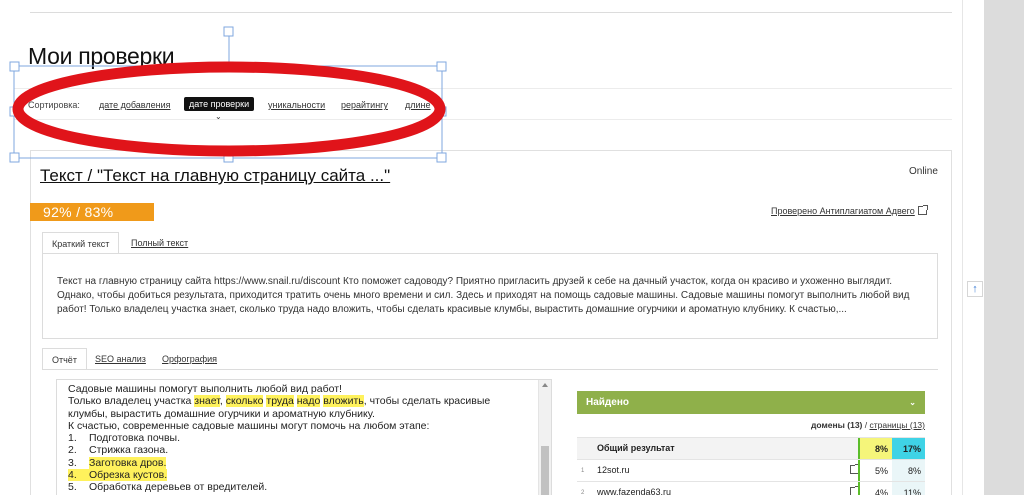 This screenshot has height=495, width=1024. Describe the element at coordinates (229, 109) in the screenshot. I see `red-highlight-ellipse` at that location.